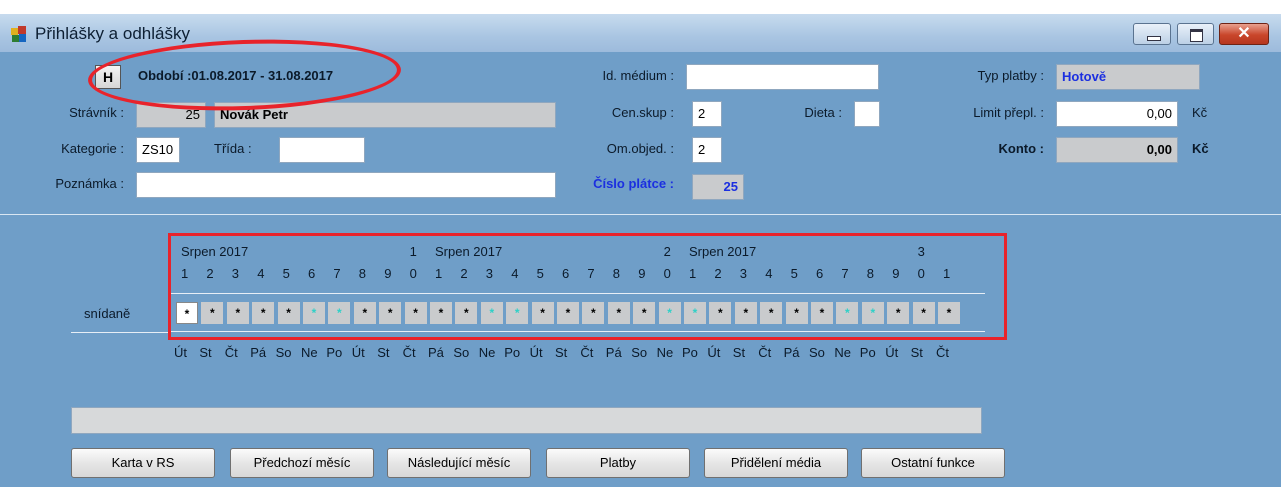 This screenshot has height=487, width=1281. Describe the element at coordinates (119, 332) in the screenshot. I see `grid-line-label` at that location.